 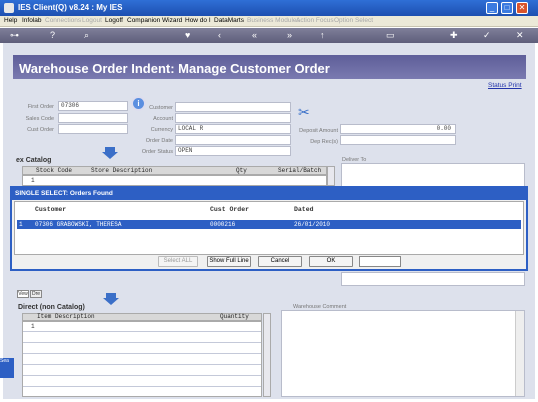 I want to click on tab-dre: Dre, so click(x=36, y=294).